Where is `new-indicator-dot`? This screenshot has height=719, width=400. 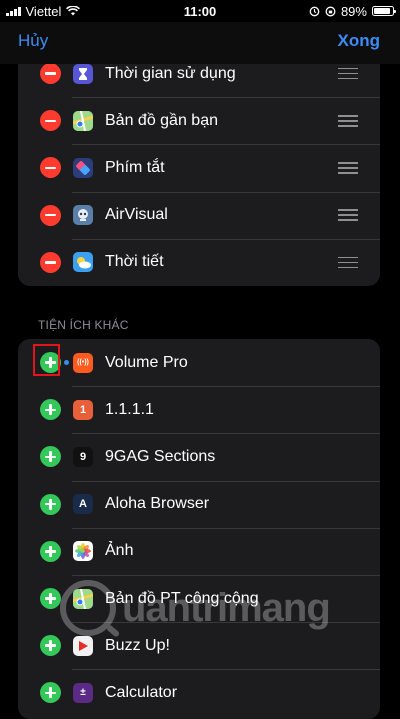 new-indicator-dot is located at coordinates (66, 362).